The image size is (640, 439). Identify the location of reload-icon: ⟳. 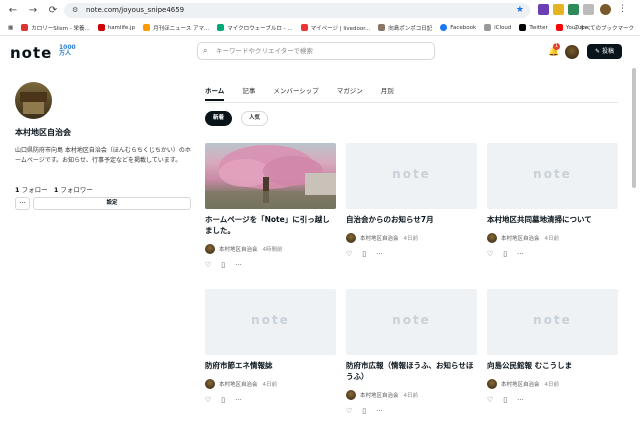
(53, 10).